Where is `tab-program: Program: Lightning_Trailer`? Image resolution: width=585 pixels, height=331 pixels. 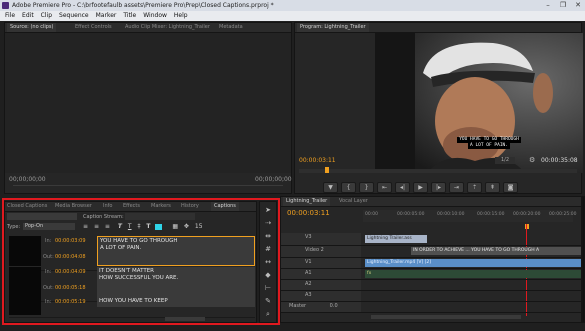
tab-program: Program: Lightning_Trailer is located at coordinates (333, 27).